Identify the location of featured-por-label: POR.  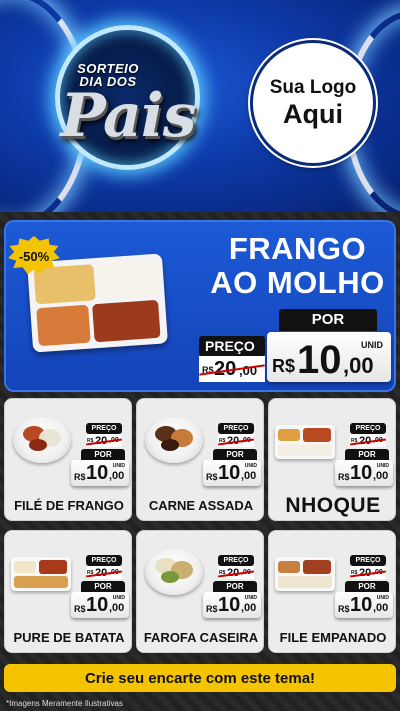
(328, 320).